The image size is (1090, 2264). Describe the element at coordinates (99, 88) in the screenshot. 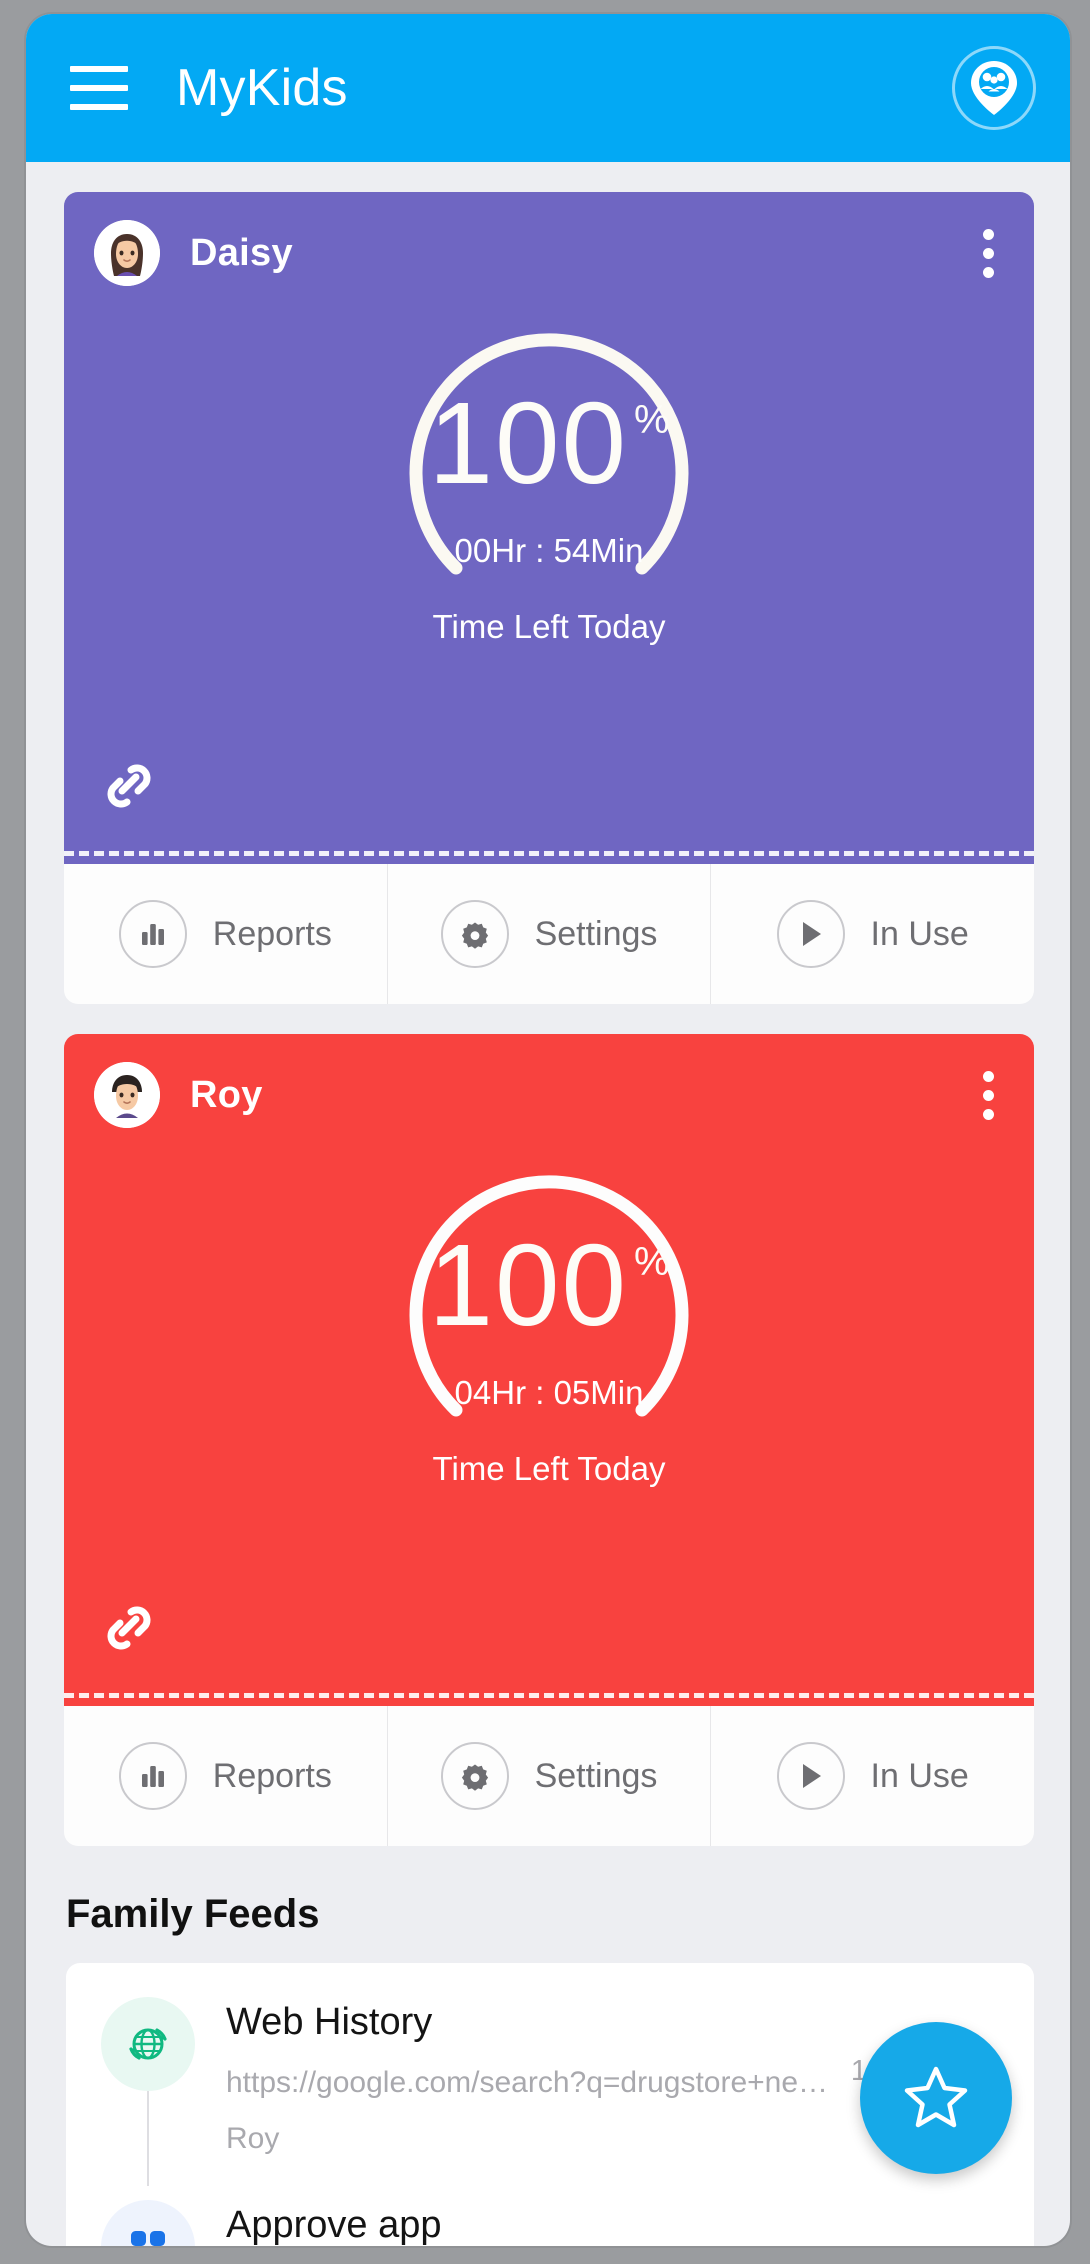

I see `hamburger-menu-icon` at that location.